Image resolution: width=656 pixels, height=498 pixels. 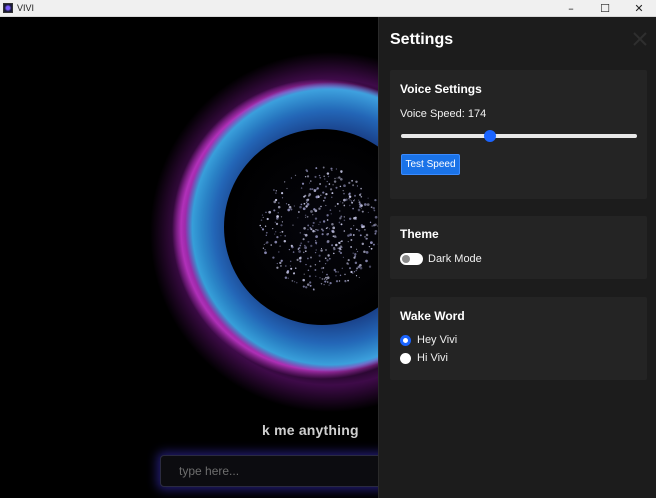 What do you see at coordinates (640, 39) in the screenshot?
I see `close-icon` at bounding box center [640, 39].